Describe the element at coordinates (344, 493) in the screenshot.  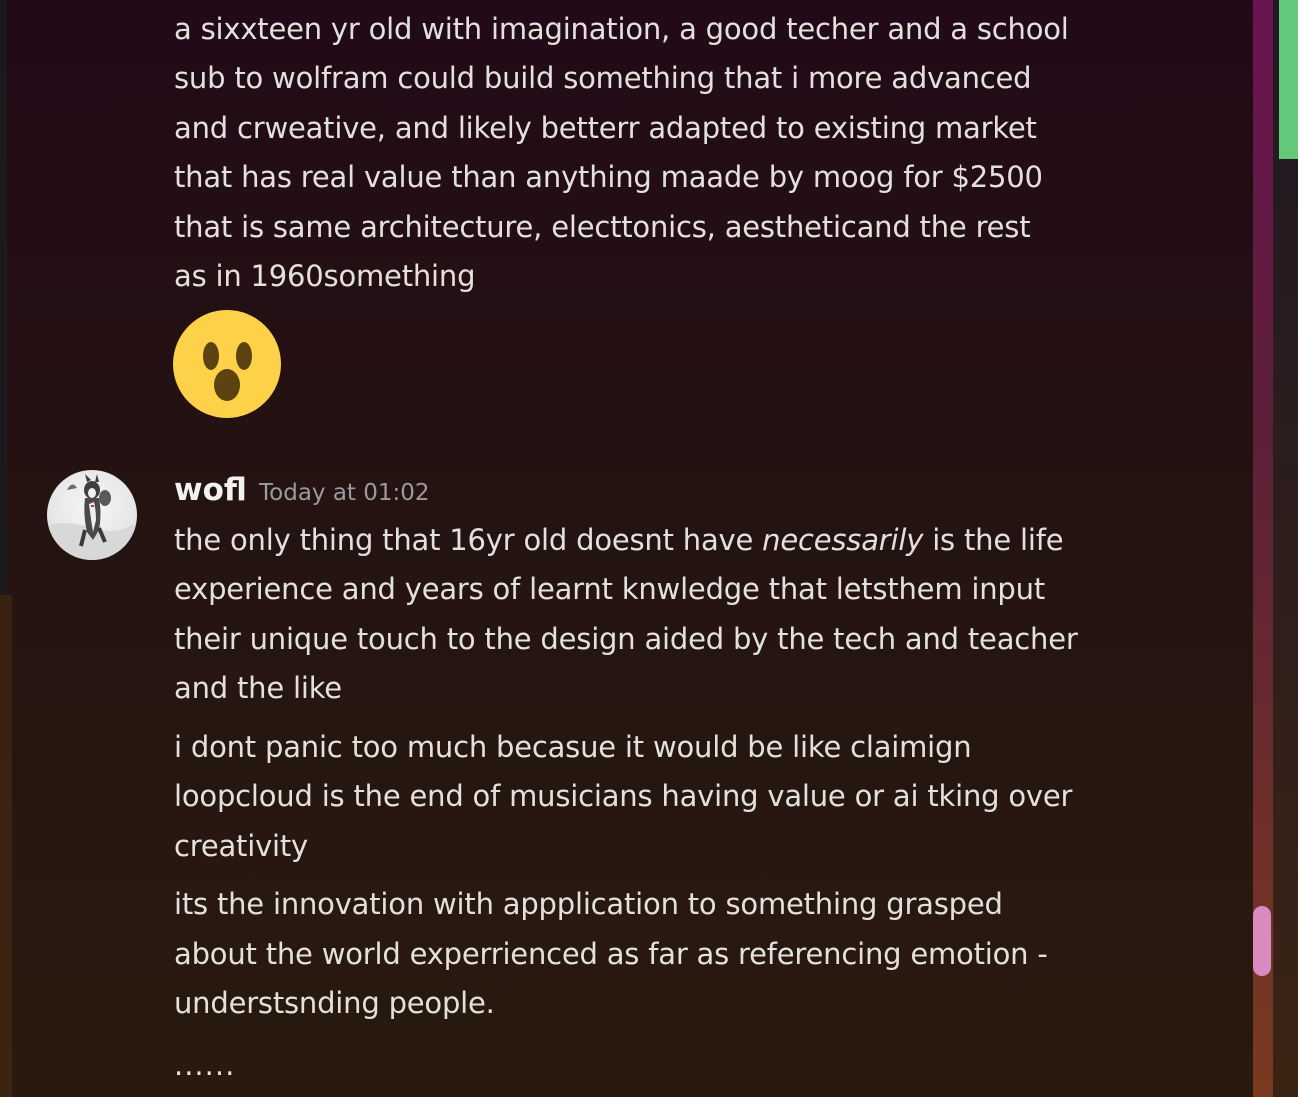
I see `message-timestamp: Today at 01:02` at that location.